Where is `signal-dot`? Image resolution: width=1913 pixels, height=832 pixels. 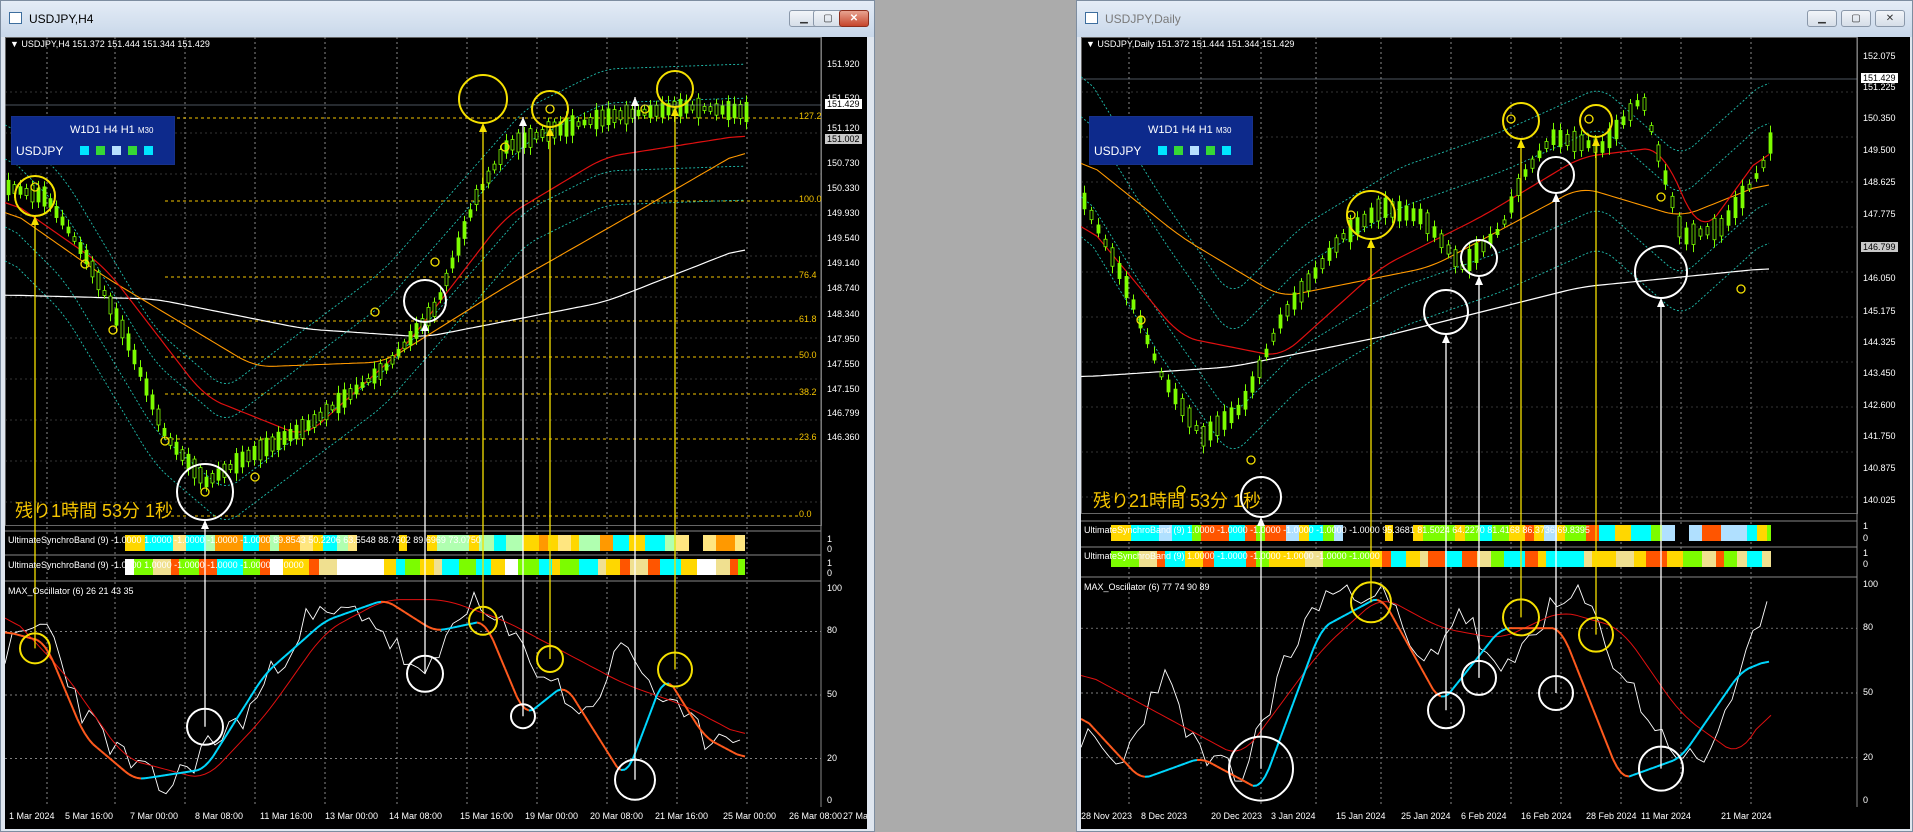
signal-dot is located at coordinates (550, 109).